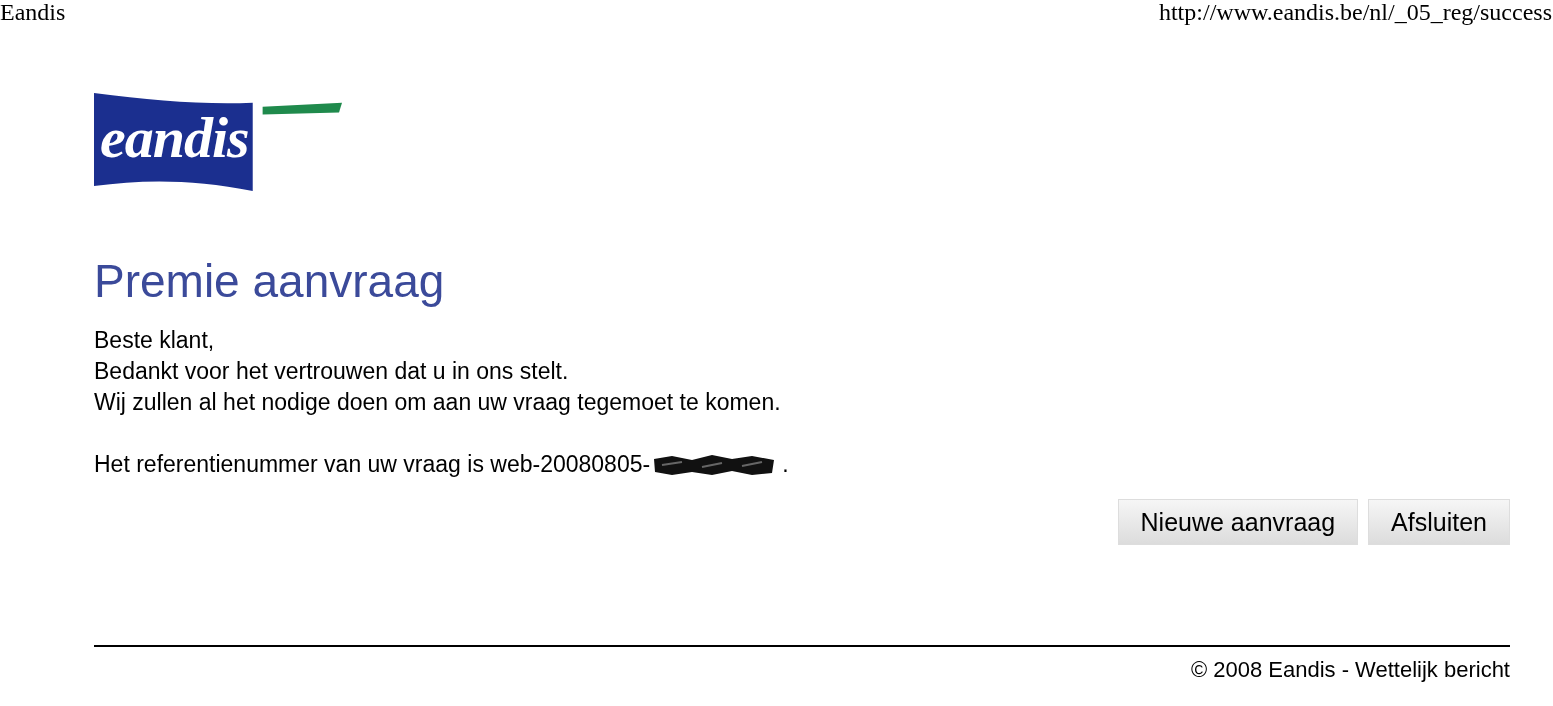 The height and width of the screenshot is (706, 1553). Describe the element at coordinates (785, 464) in the screenshot. I see `reference-period: .` at that location.